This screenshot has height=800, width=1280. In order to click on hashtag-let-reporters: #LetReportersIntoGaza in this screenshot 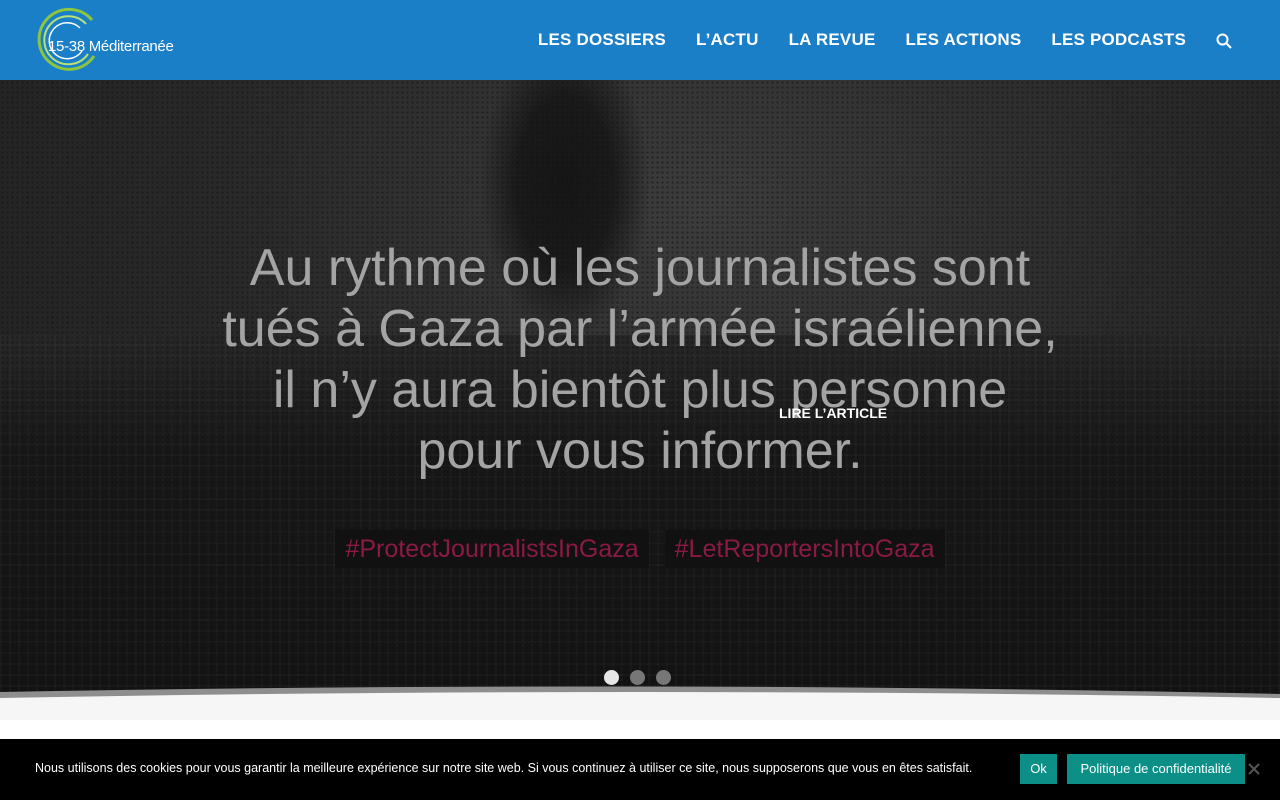, I will do `click(804, 549)`.